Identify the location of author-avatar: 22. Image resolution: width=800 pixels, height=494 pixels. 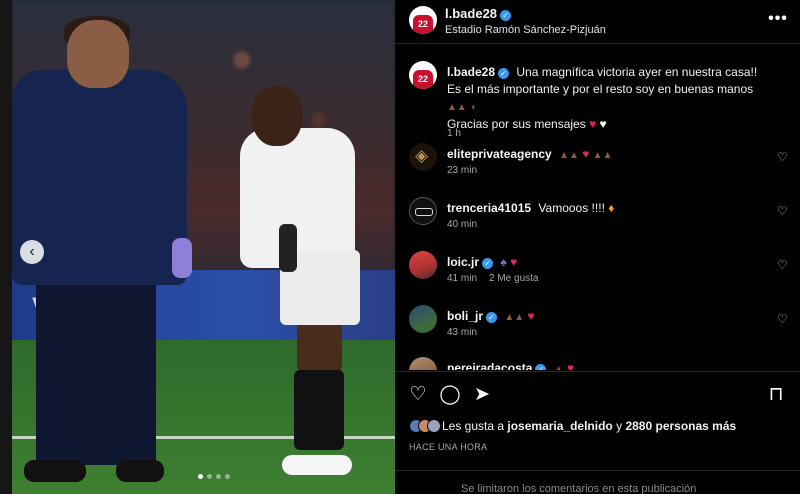
(423, 20).